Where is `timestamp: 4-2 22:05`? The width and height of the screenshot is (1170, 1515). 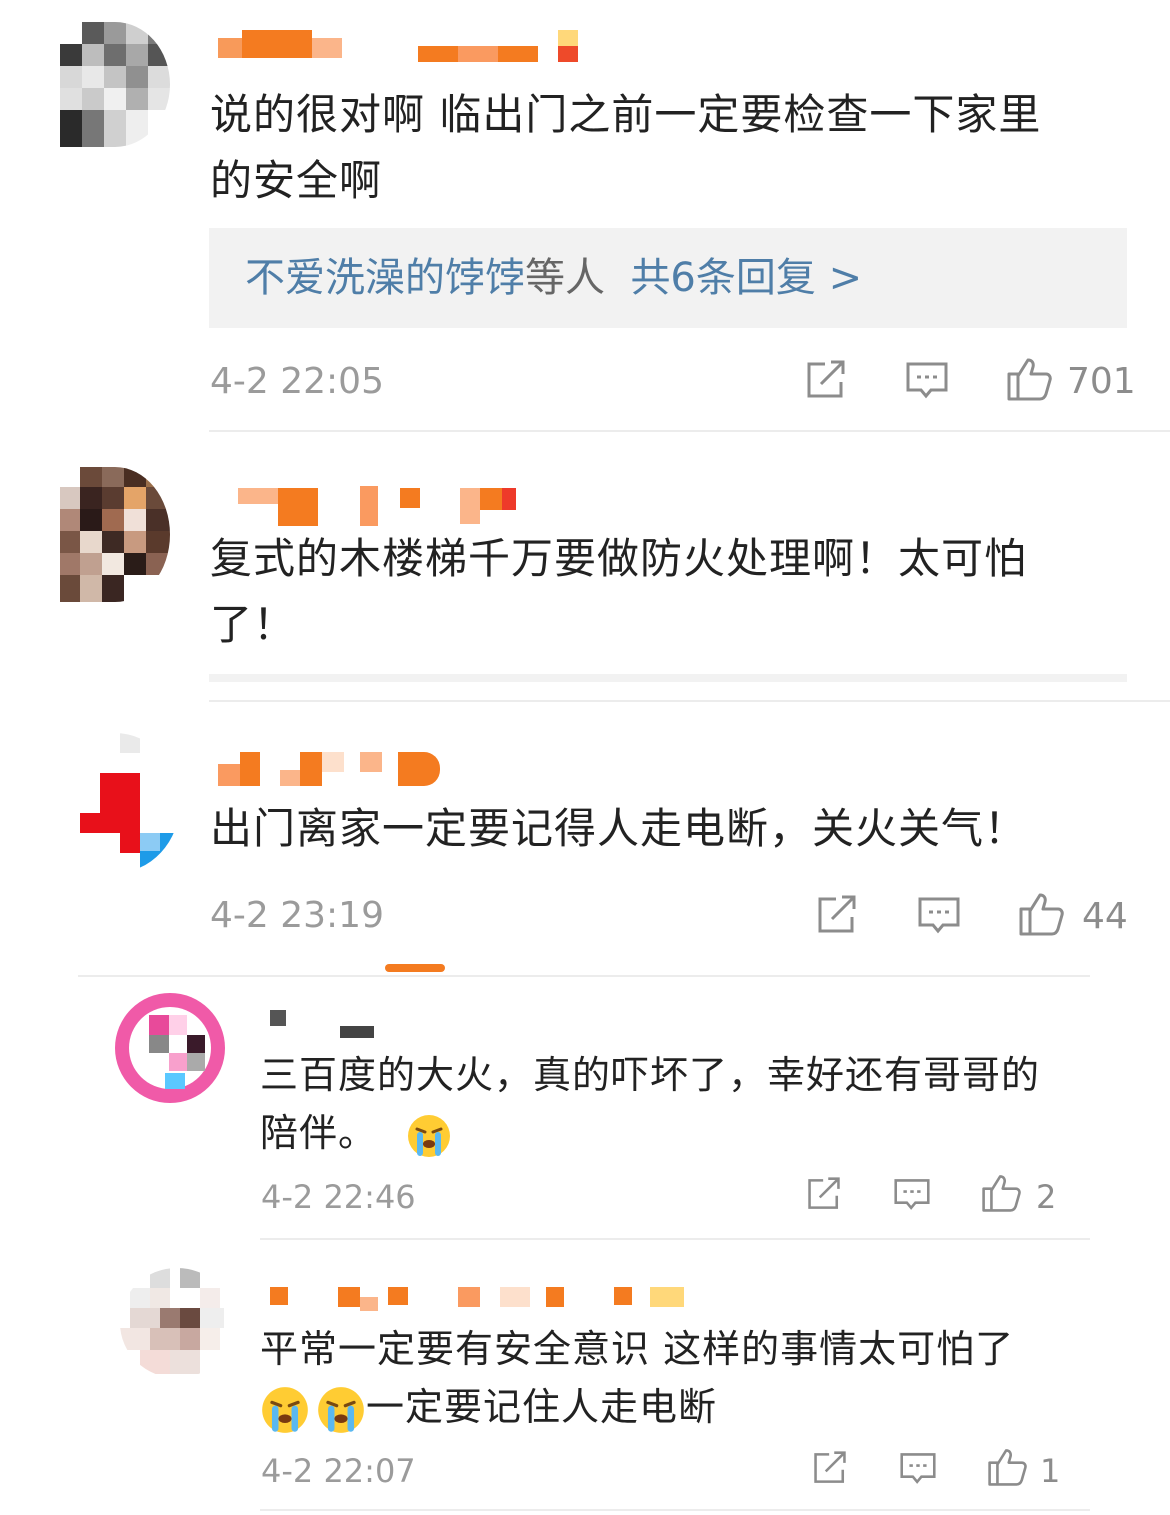
timestamp: 4-2 22:05 is located at coordinates (297, 381).